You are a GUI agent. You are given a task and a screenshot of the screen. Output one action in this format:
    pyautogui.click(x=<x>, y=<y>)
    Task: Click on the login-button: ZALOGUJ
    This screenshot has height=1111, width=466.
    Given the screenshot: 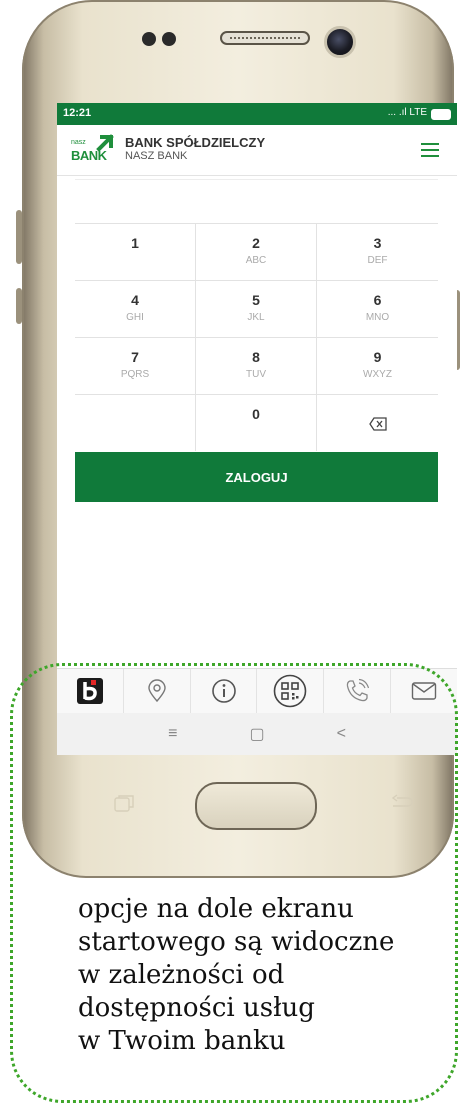 What is the action you would take?
    pyautogui.click(x=256, y=477)
    